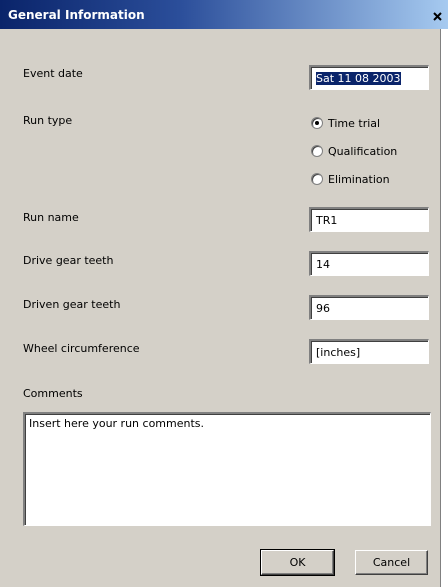 This screenshot has width=448, height=587. Describe the element at coordinates (358, 78) in the screenshot. I see `event-date-value: Sat 11 08 2003` at that location.